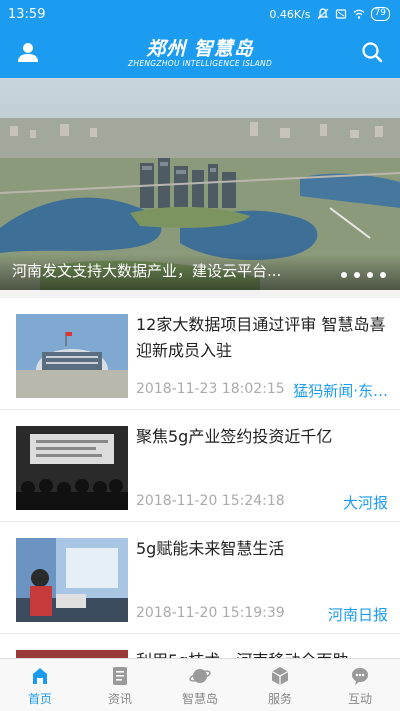  I want to click on tab-label: 首页, so click(39, 699).